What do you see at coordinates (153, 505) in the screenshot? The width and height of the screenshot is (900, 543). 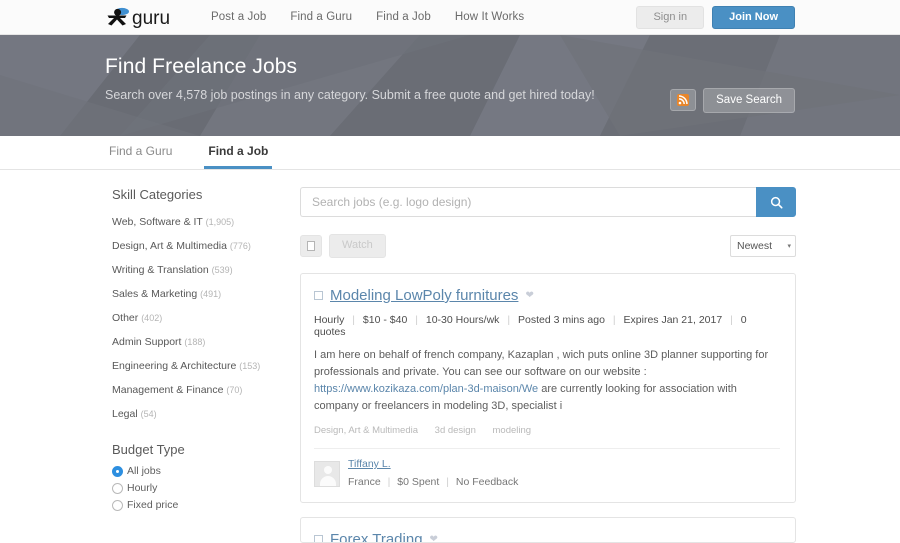 I see `budget-option-label: Fixed price` at bounding box center [153, 505].